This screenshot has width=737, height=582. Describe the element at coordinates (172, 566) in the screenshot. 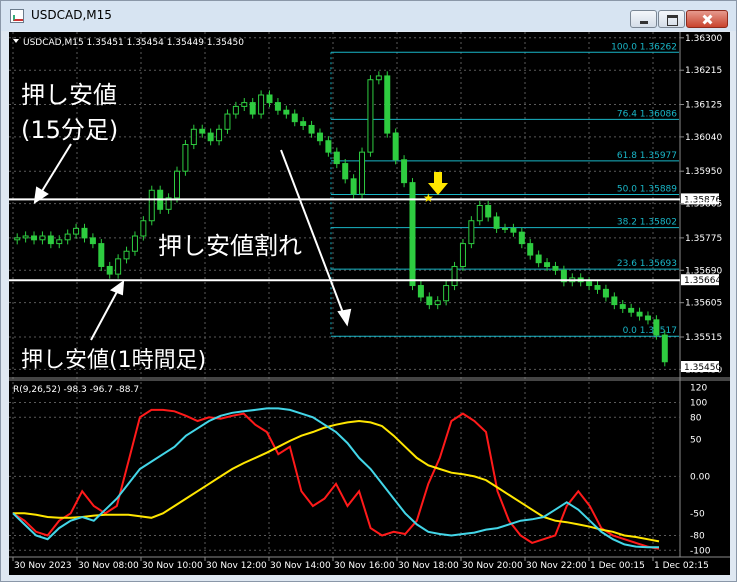

I see `time-tick-label: 30 Nov 10:00` at that location.